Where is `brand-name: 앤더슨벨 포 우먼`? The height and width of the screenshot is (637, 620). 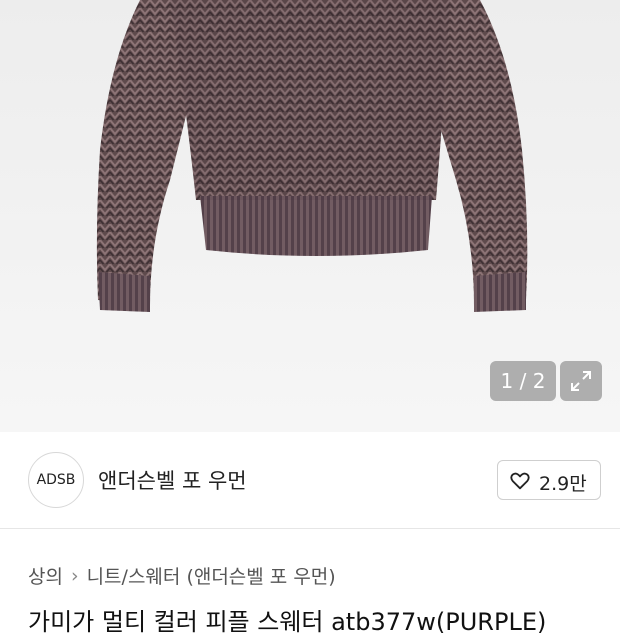
brand-name: 앤더슨벨 포 우먼 is located at coordinates (172, 480).